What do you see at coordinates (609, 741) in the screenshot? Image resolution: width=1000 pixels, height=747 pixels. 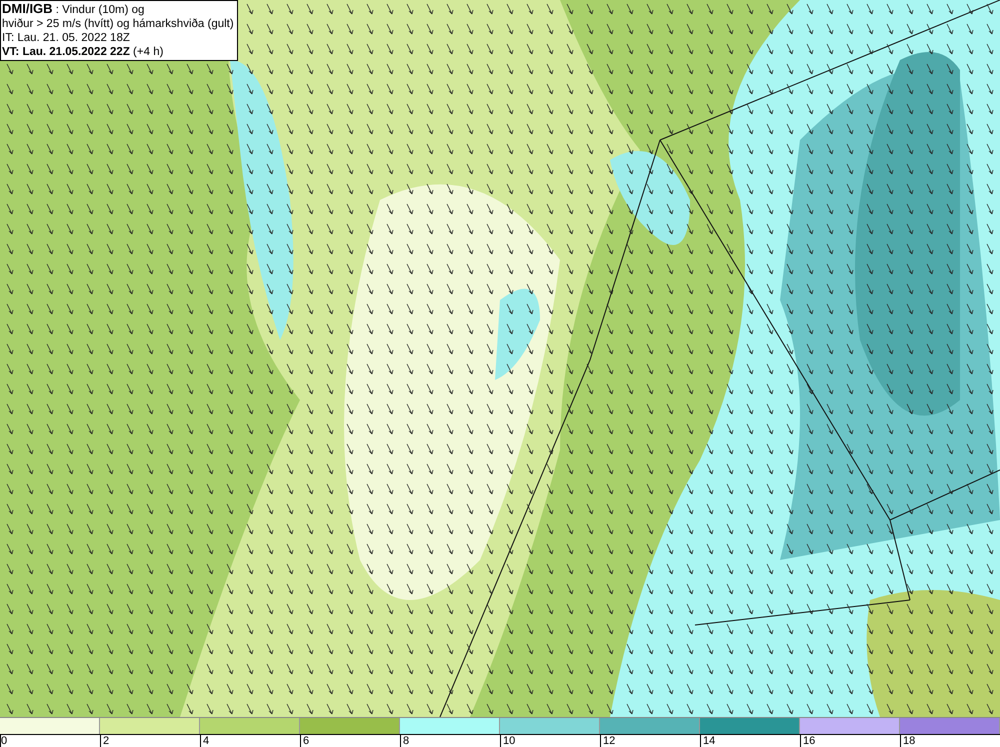 I see `tick-label: 12` at bounding box center [609, 741].